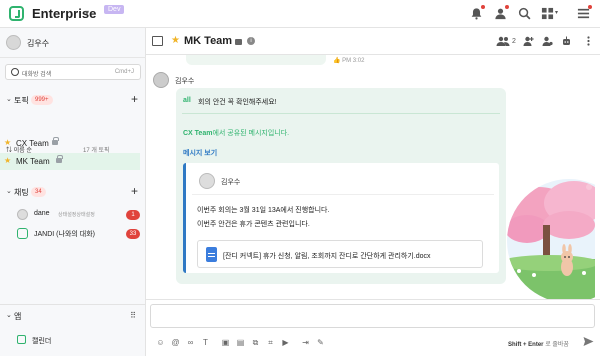  What do you see at coordinates (205, 342) in the screenshot?
I see `text-format-icon: T` at bounding box center [205, 342].